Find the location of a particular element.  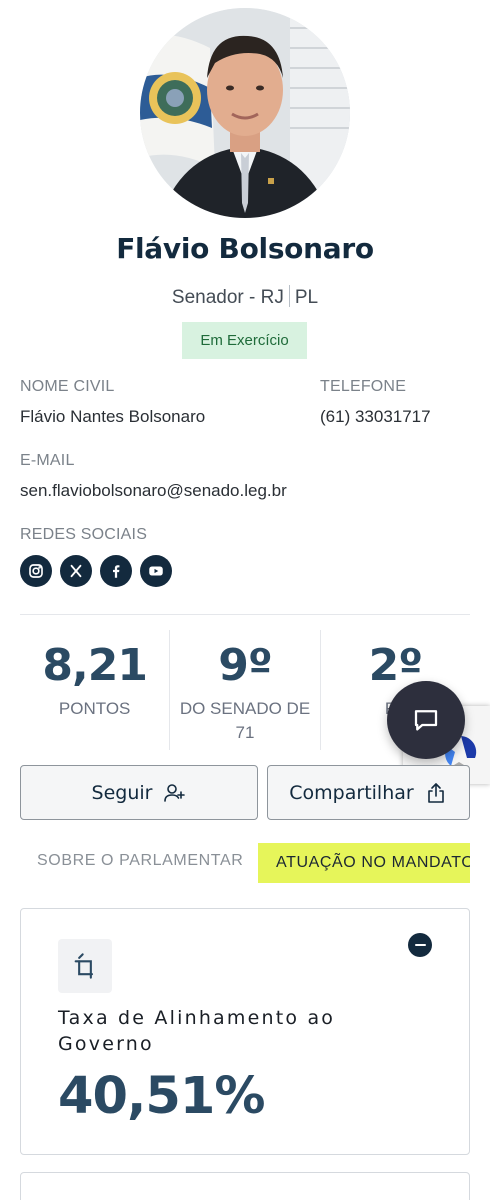

email-label: E-MAIL is located at coordinates (47, 460).